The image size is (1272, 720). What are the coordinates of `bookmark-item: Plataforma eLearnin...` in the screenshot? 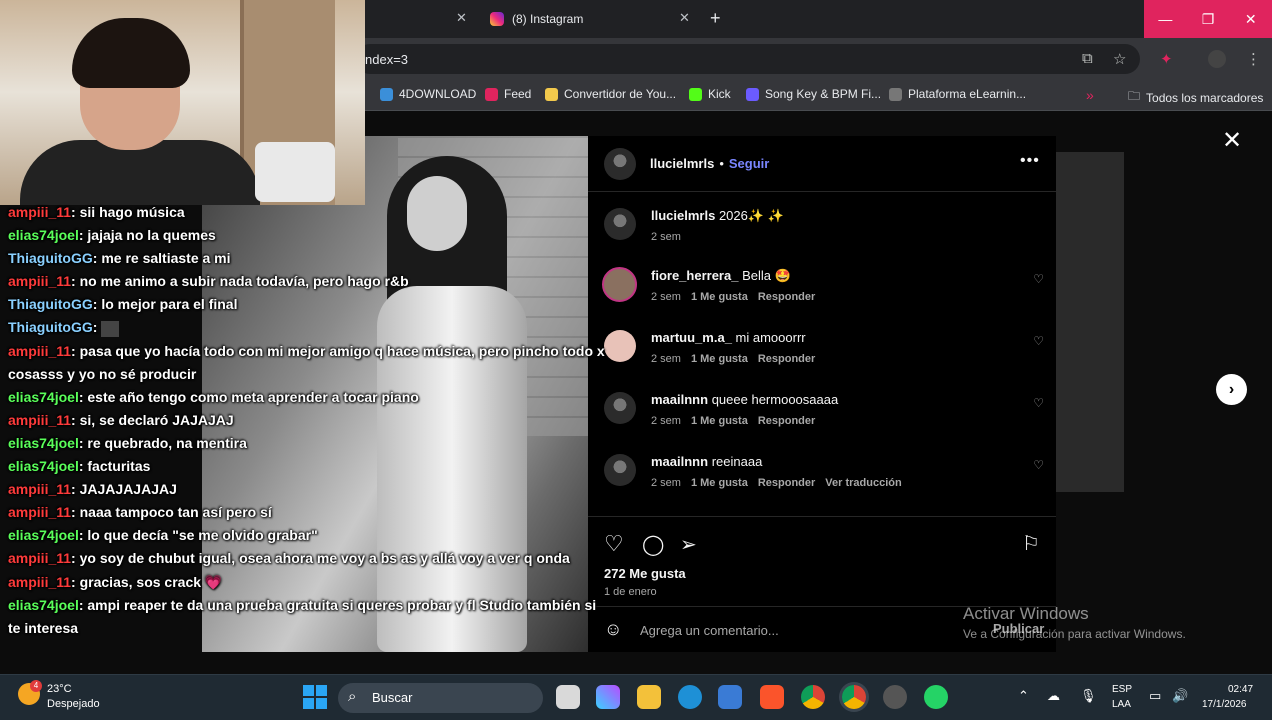 It's located at (957, 94).